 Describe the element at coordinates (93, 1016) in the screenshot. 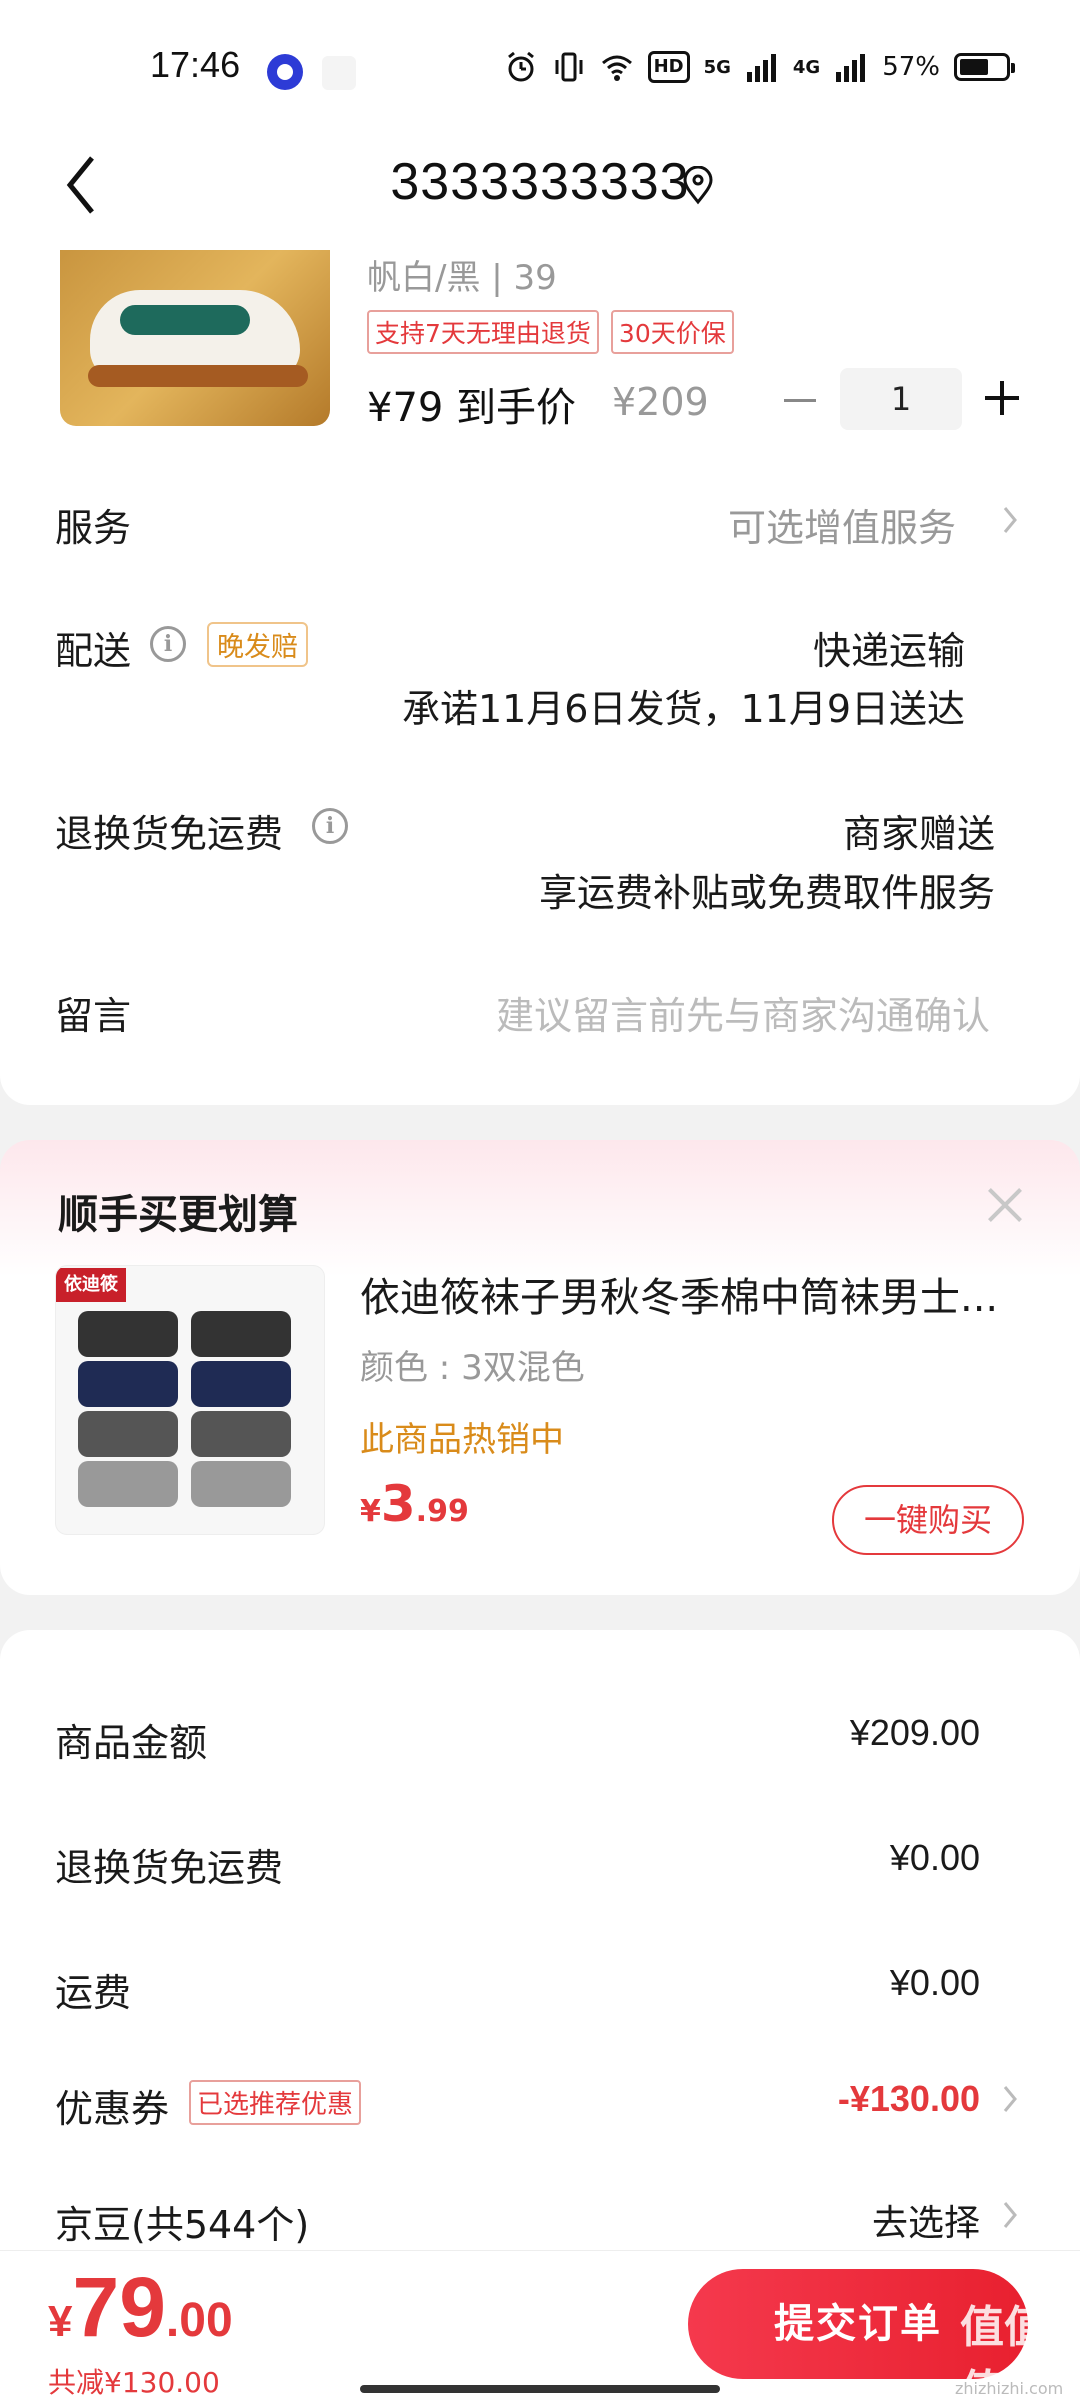

I see `message-label: 留言` at that location.